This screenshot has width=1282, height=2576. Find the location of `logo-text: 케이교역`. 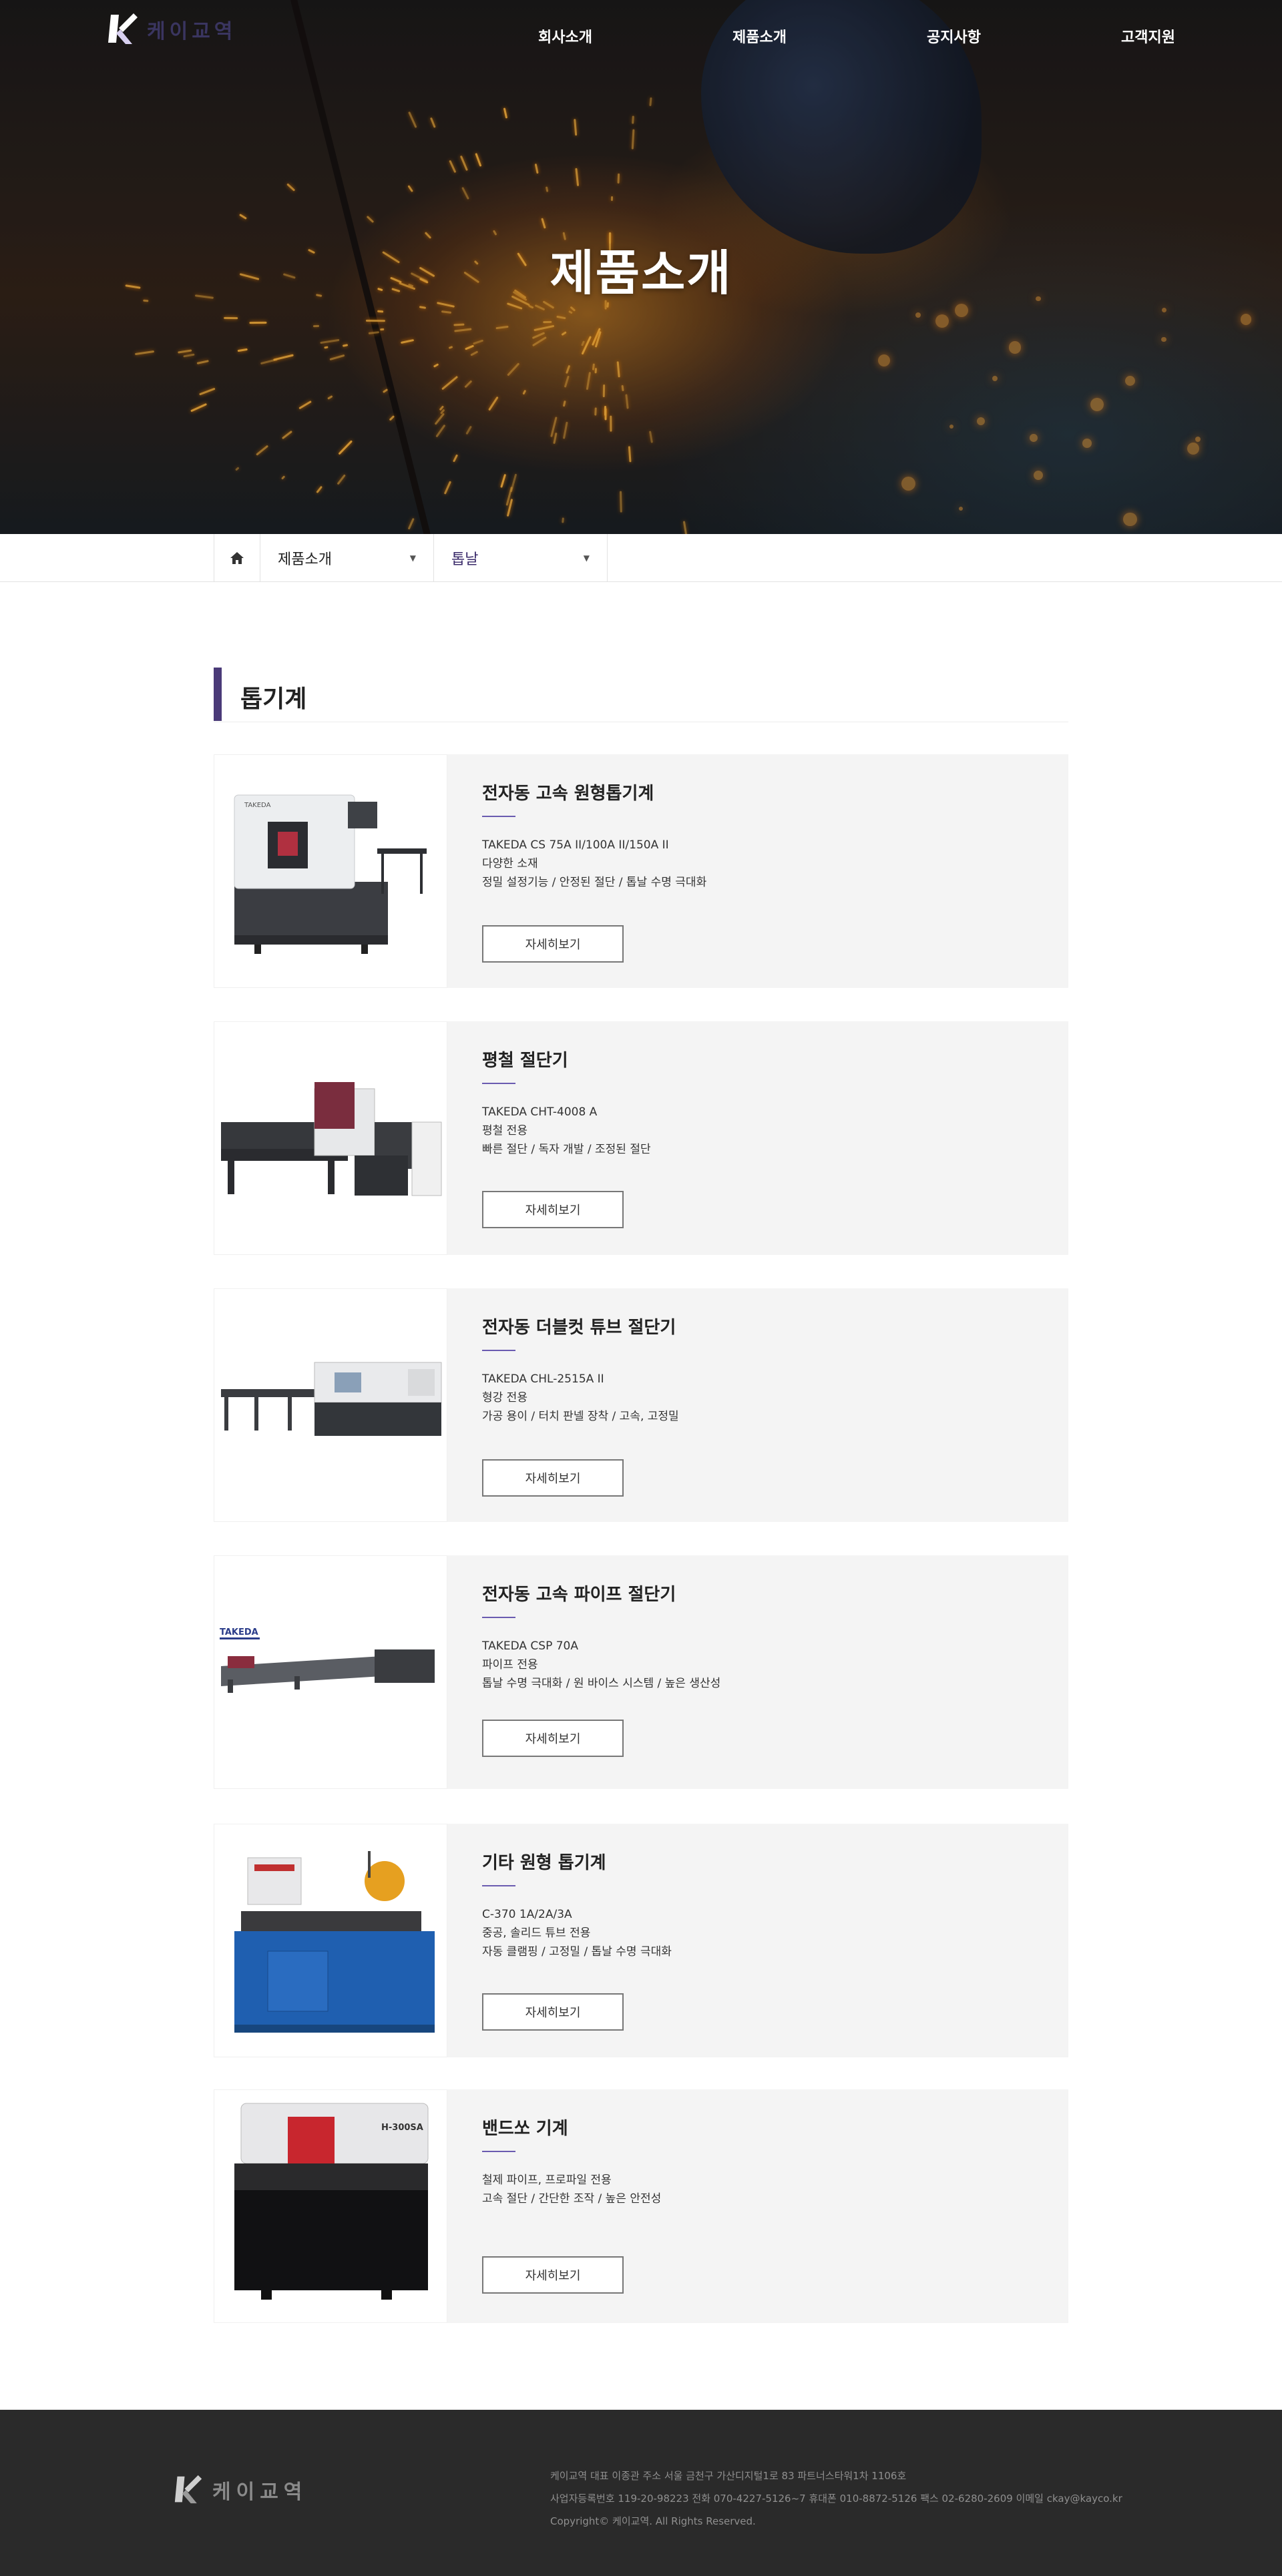

logo-text: 케이교역 is located at coordinates (192, 31).